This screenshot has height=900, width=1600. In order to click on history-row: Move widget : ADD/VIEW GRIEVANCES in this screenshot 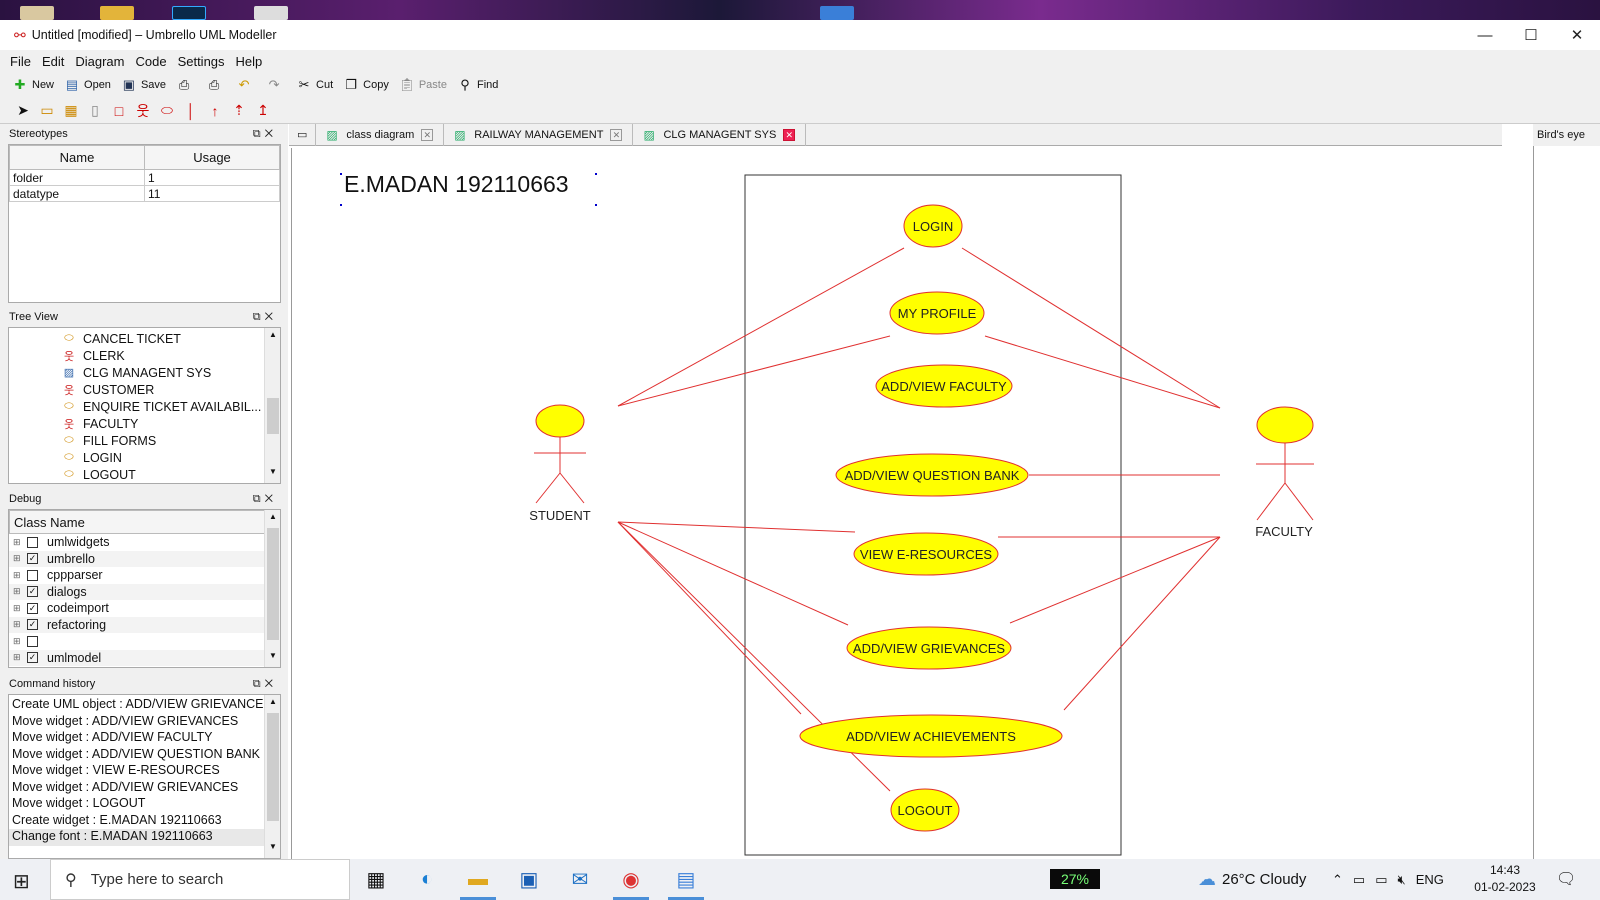, I will do `click(136, 722)`.